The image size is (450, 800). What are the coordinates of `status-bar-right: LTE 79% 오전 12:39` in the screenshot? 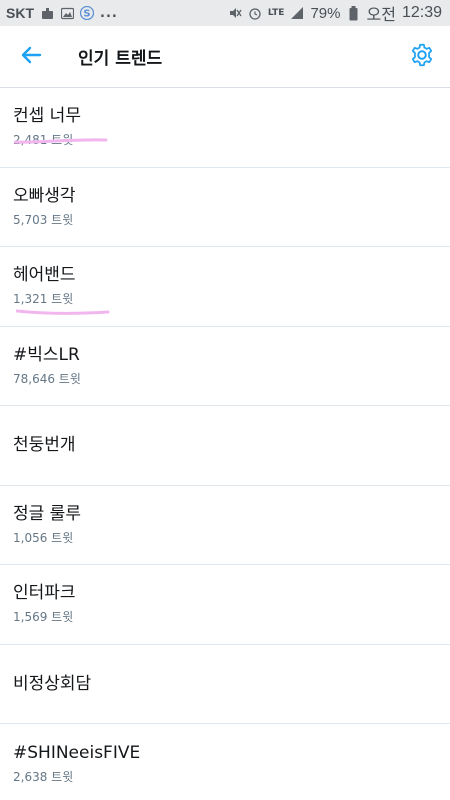 It's located at (335, 13).